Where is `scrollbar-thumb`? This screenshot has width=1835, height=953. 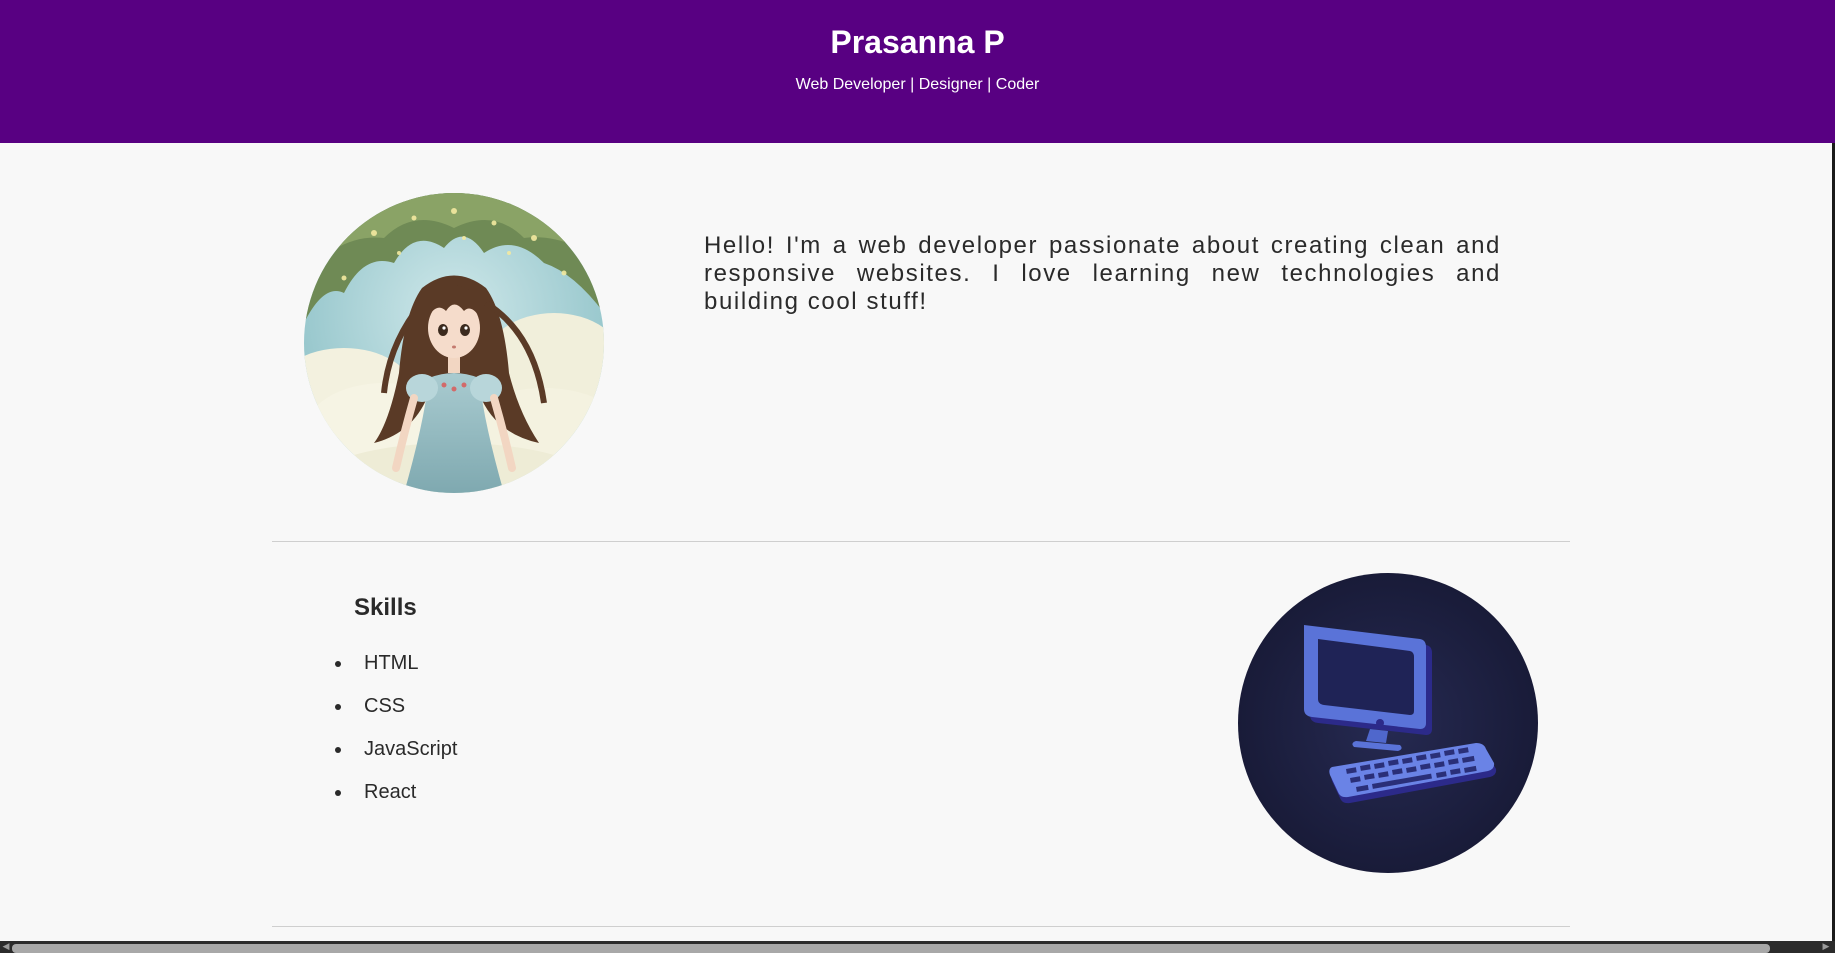
scrollbar-thumb is located at coordinates (891, 948).